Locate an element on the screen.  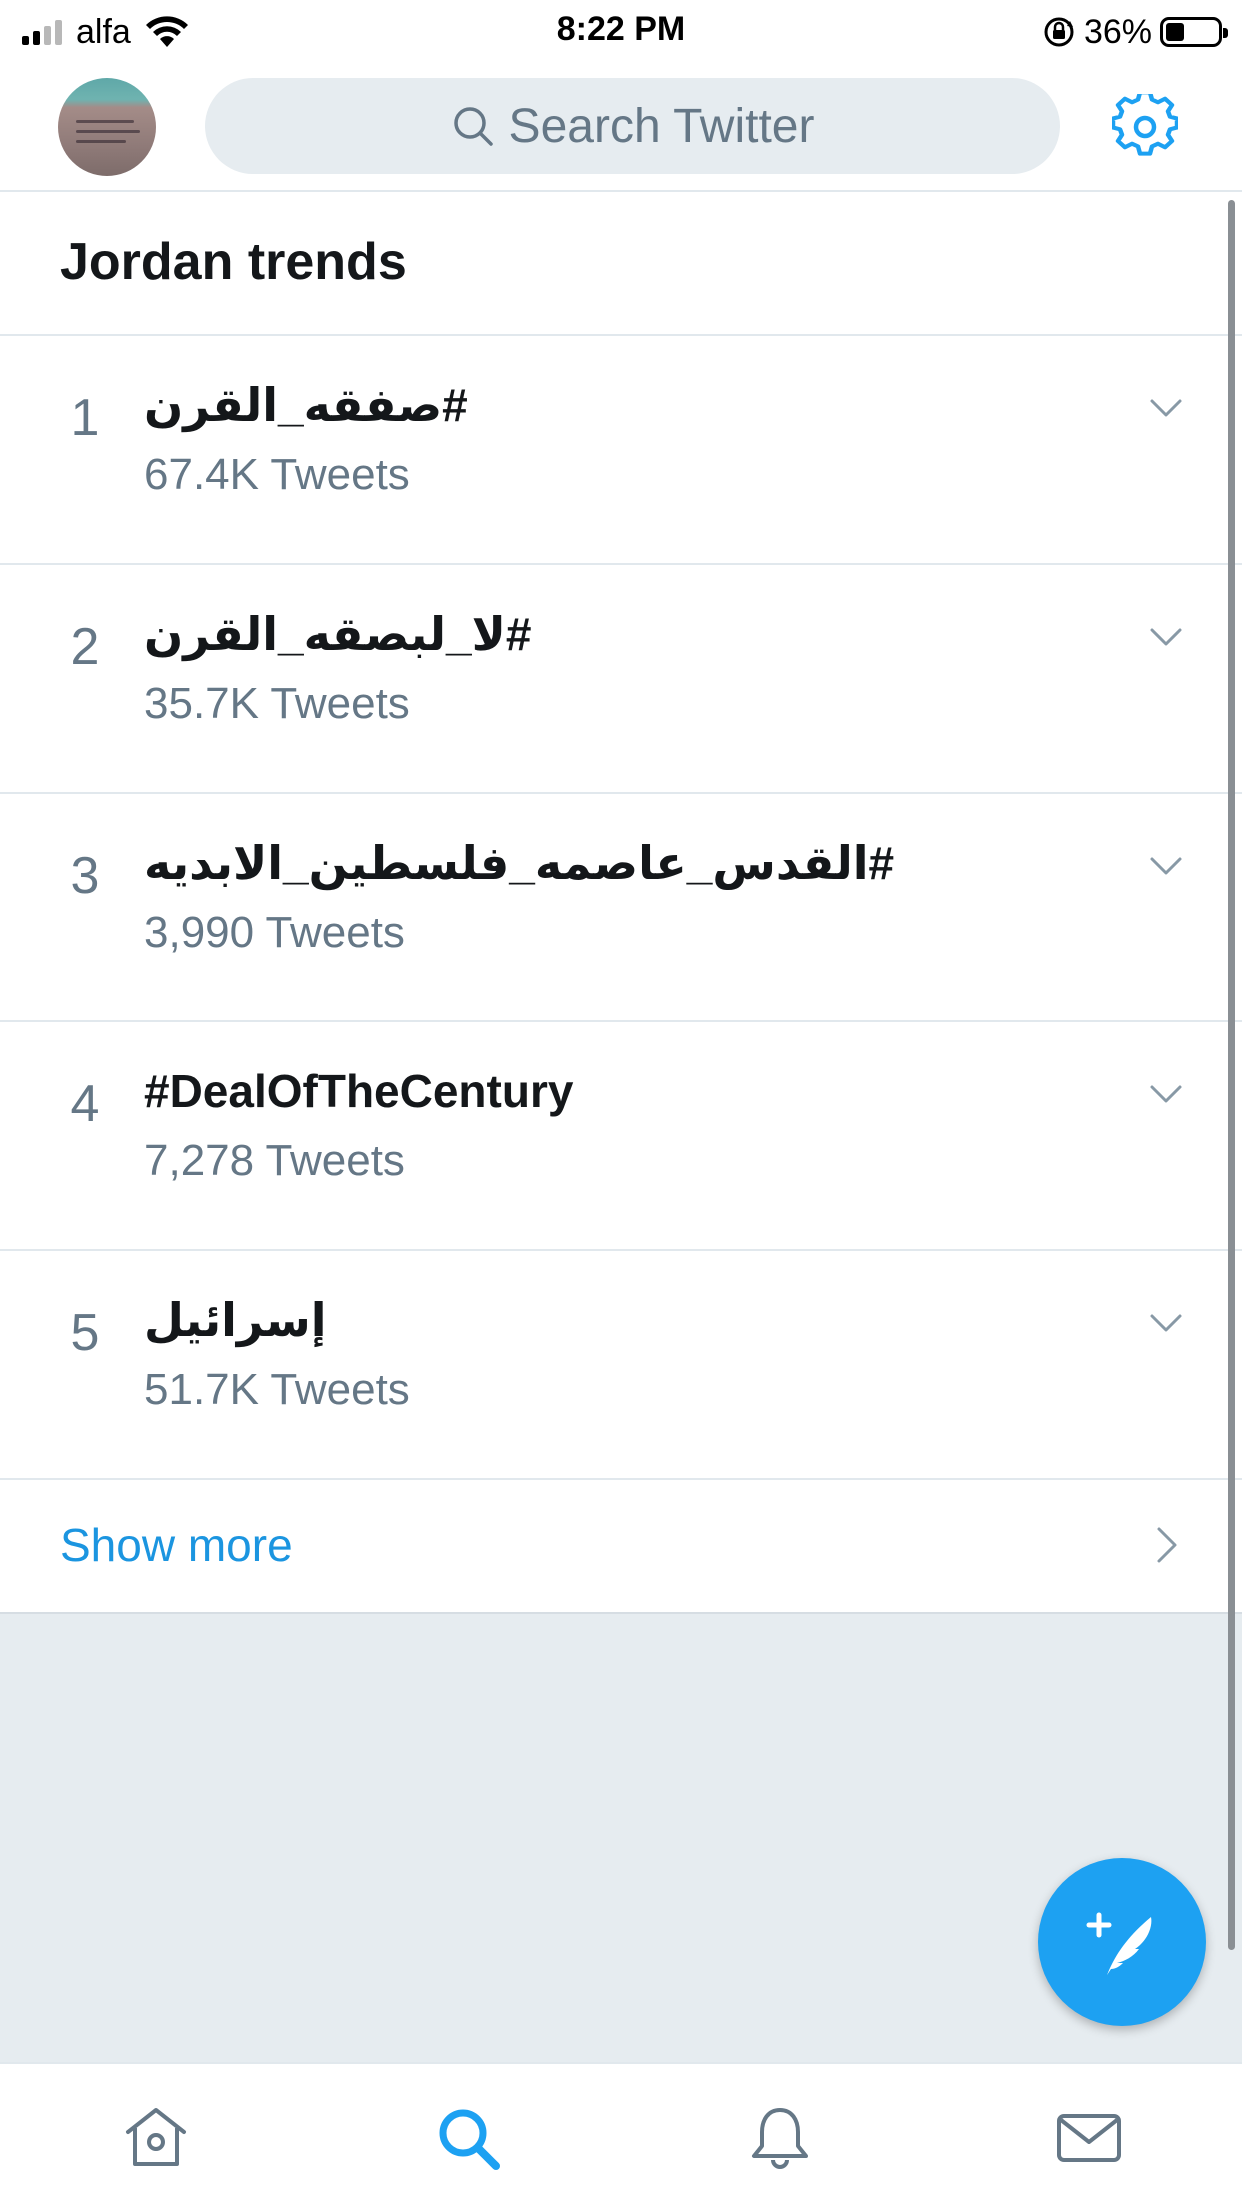
trend-item: 2 #لا_لبصقه_القرن 35.7K Tweets is located at coordinates (614, 679).